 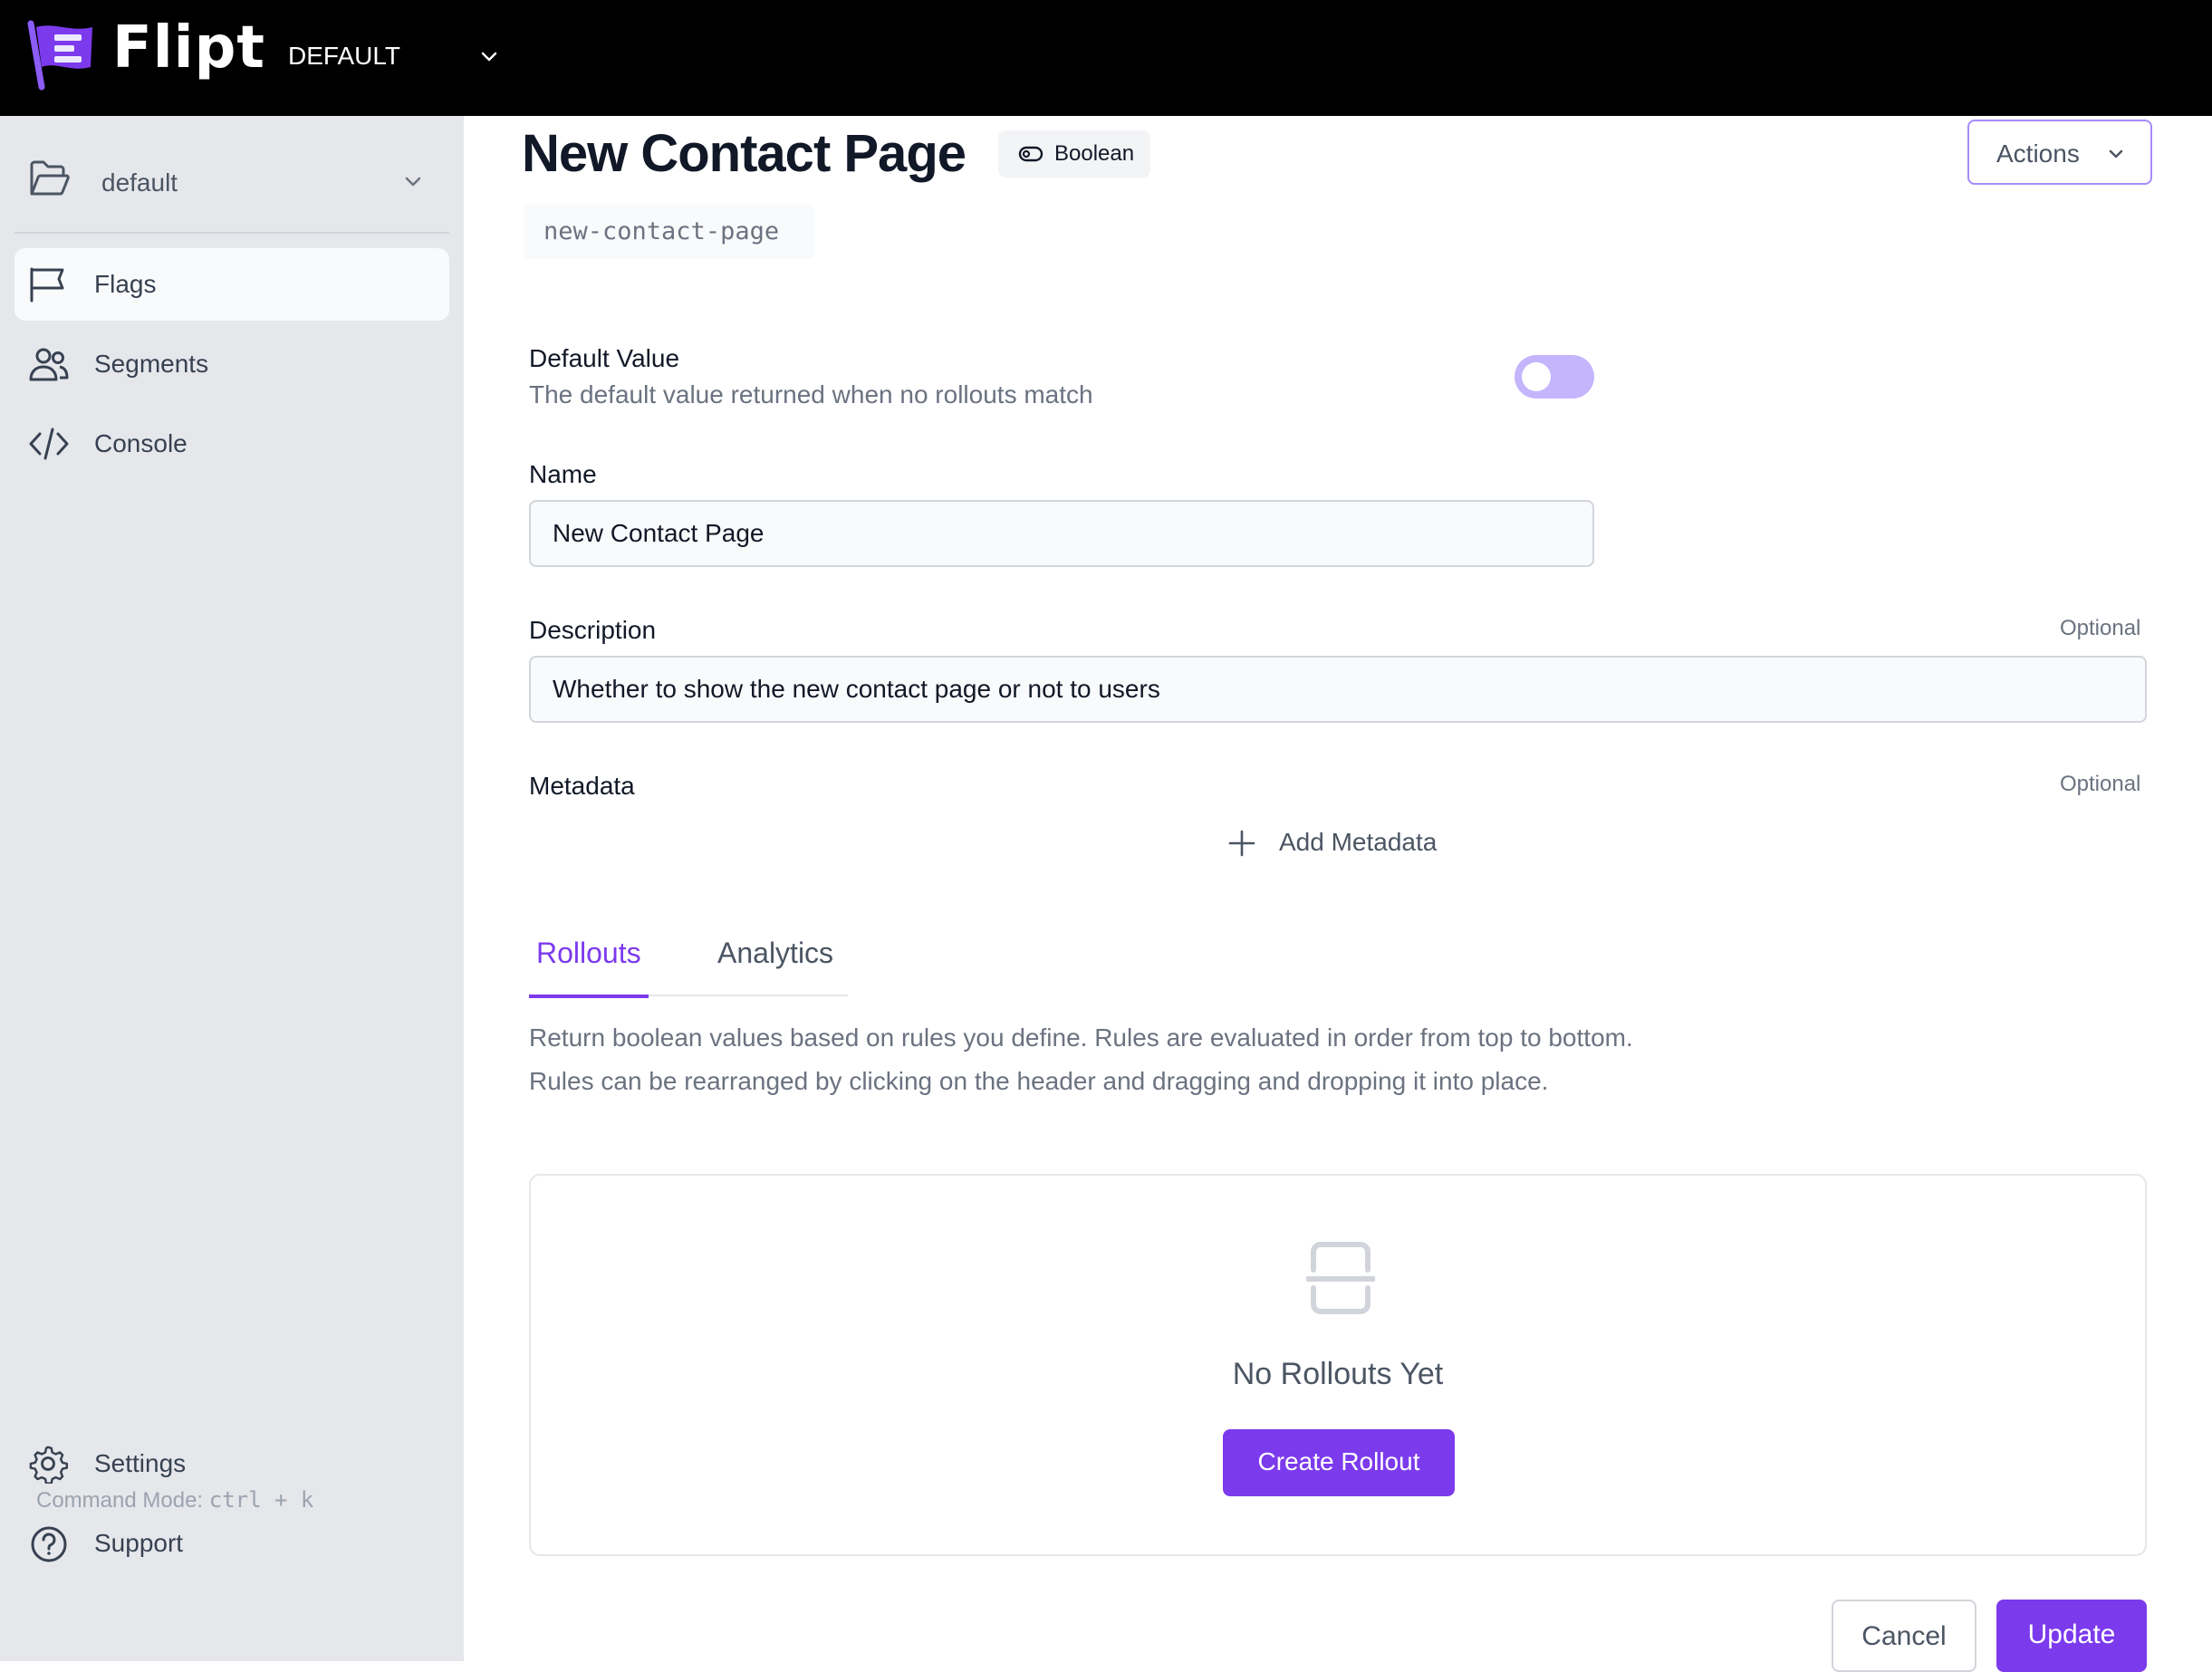 What do you see at coordinates (140, 1463) in the screenshot?
I see `sidebar-item-label: Settings` at bounding box center [140, 1463].